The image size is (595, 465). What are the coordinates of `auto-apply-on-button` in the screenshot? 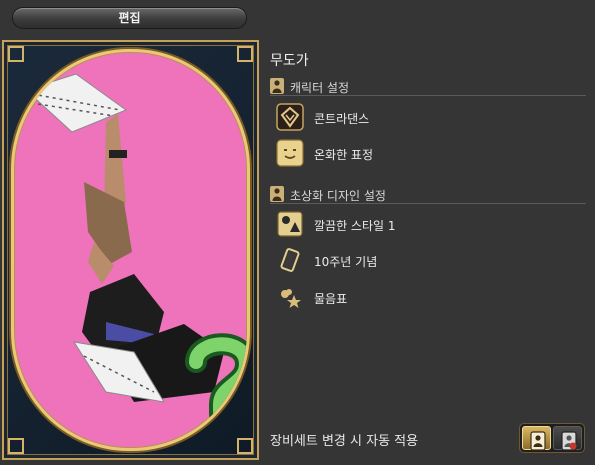 It's located at (536, 438).